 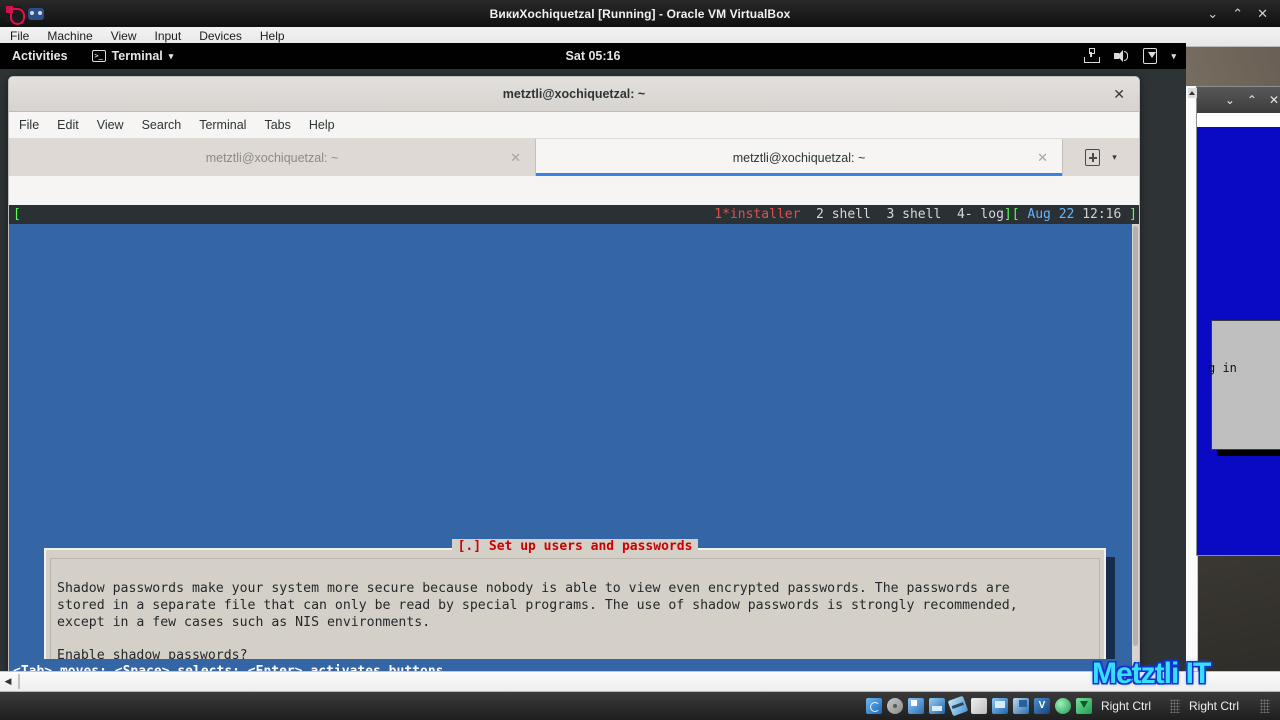 What do you see at coordinates (277, 125) in the screenshot?
I see `terminal-menu-tabs: Tabs` at bounding box center [277, 125].